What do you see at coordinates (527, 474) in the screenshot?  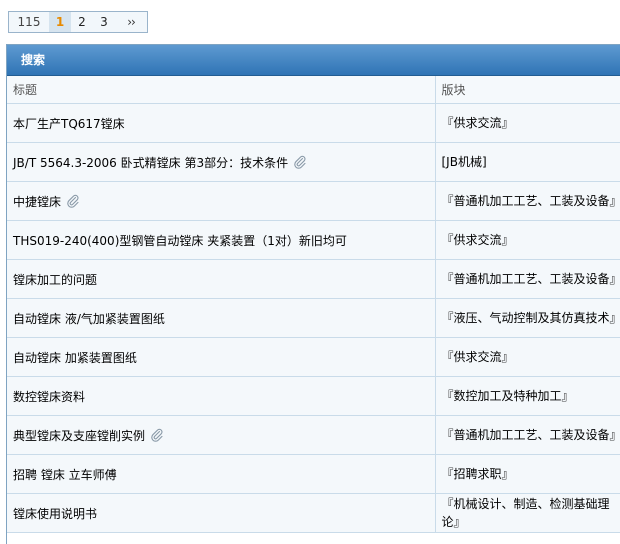 I see `forum-cell: 『招聘求职』` at bounding box center [527, 474].